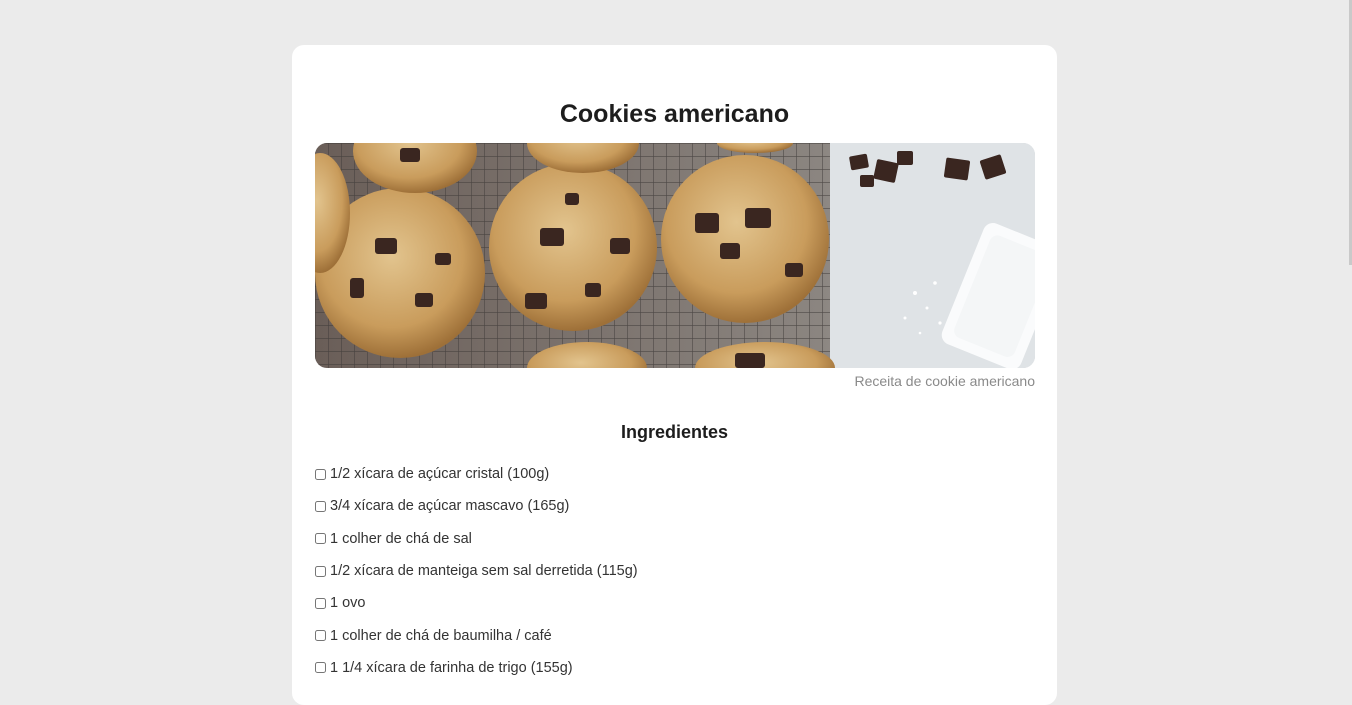 The image size is (1352, 705). Describe the element at coordinates (944, 381) in the screenshot. I see `image-caption: Receita de cookie americano` at that location.